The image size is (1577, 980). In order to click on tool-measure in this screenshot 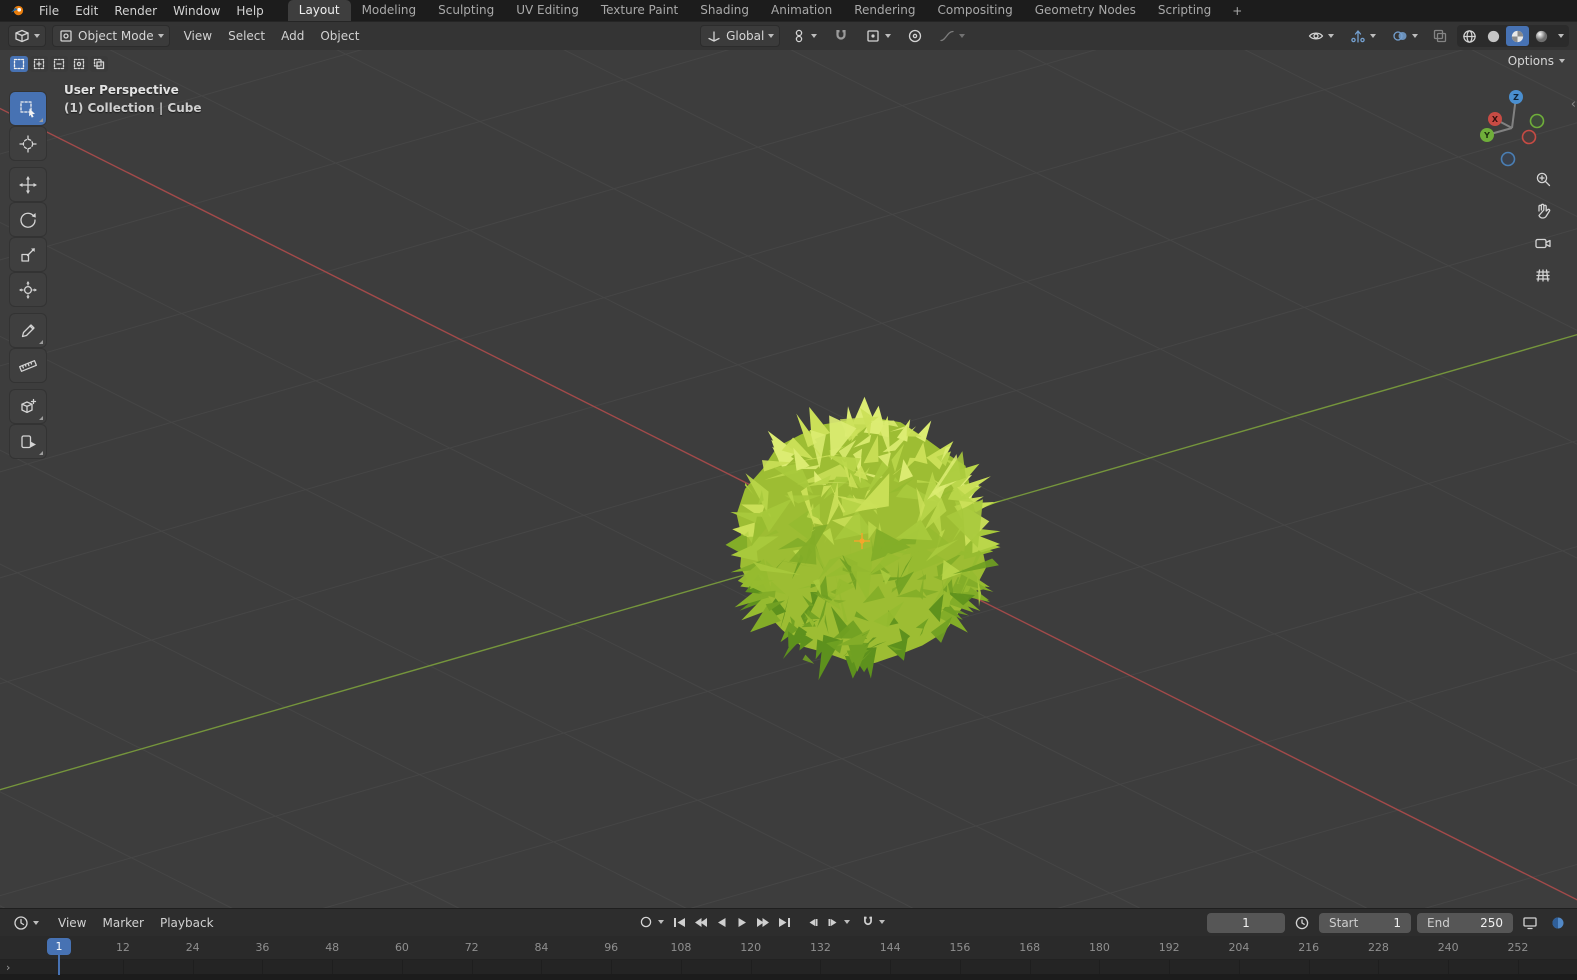, I will do `click(28, 365)`.